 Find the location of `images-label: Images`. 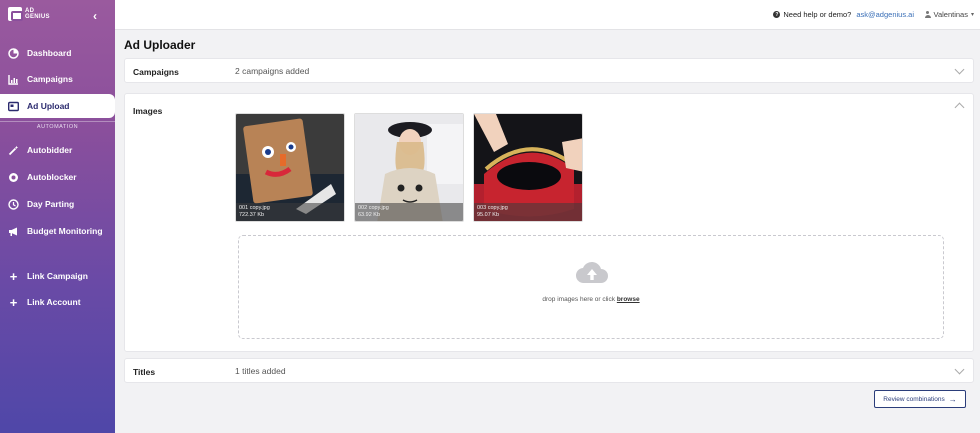

images-label: Images is located at coordinates (148, 111).